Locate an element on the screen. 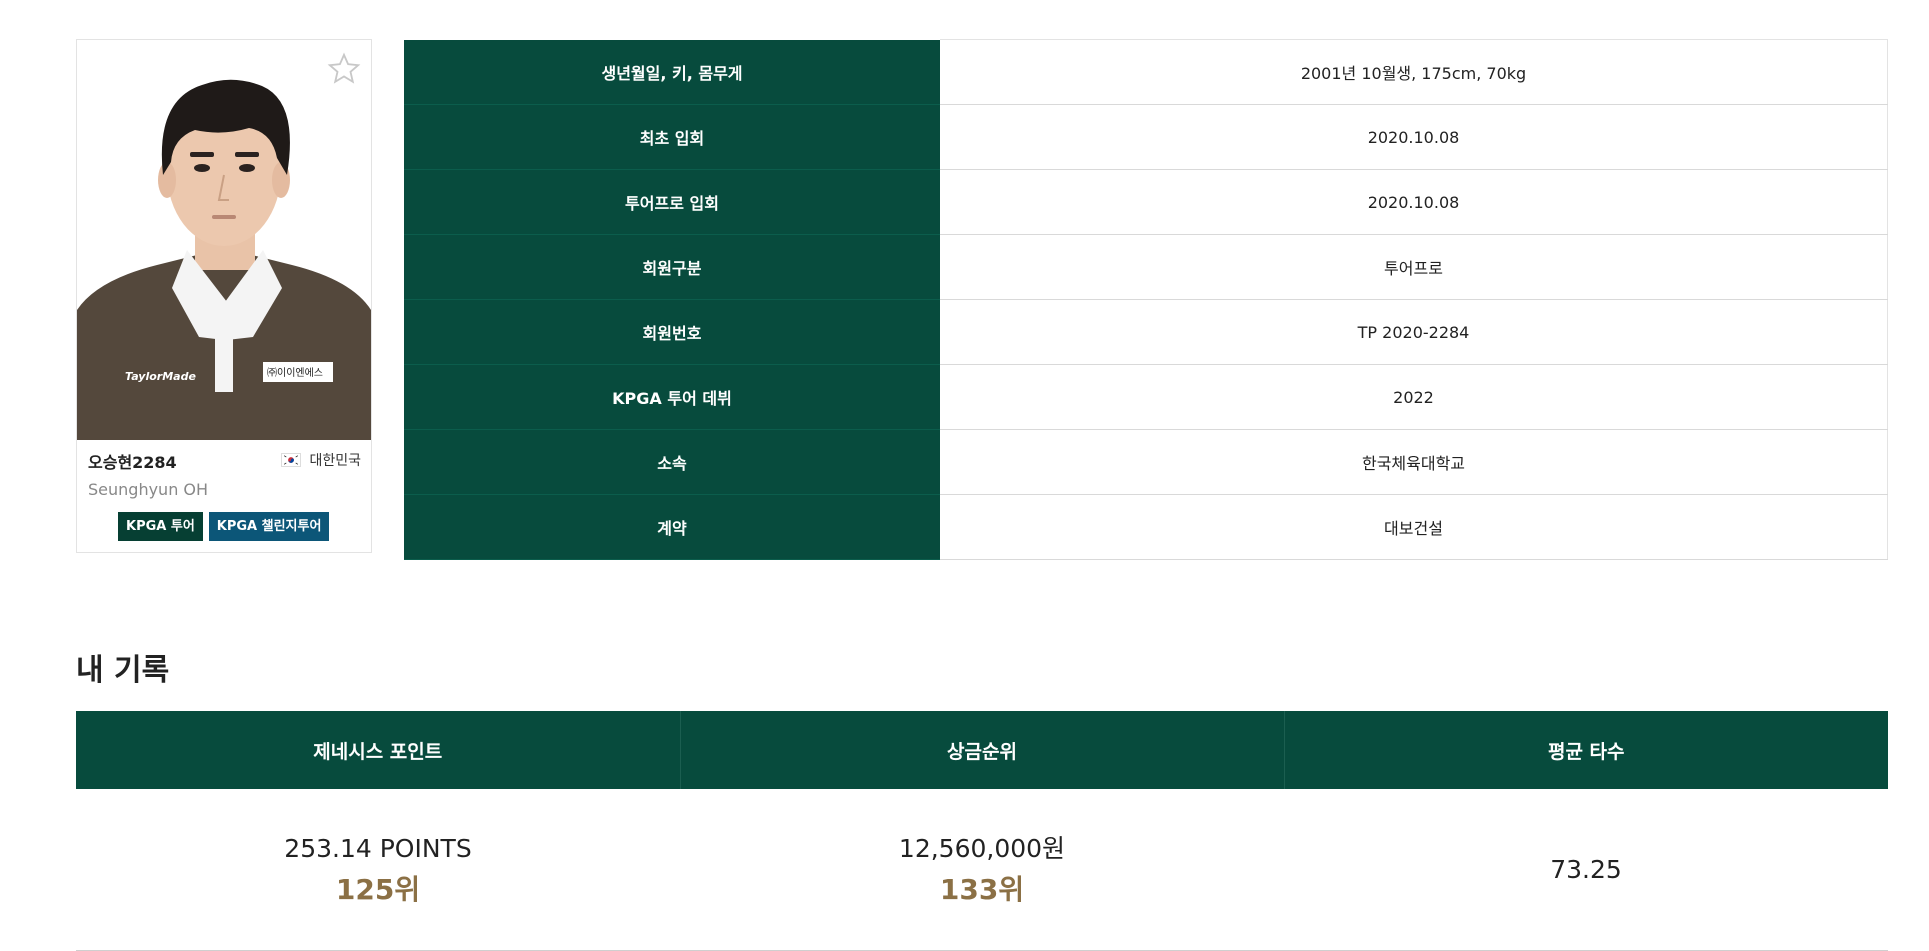 Image resolution: width=1929 pixels, height=951 pixels. info-label: 계약 is located at coordinates (672, 527).